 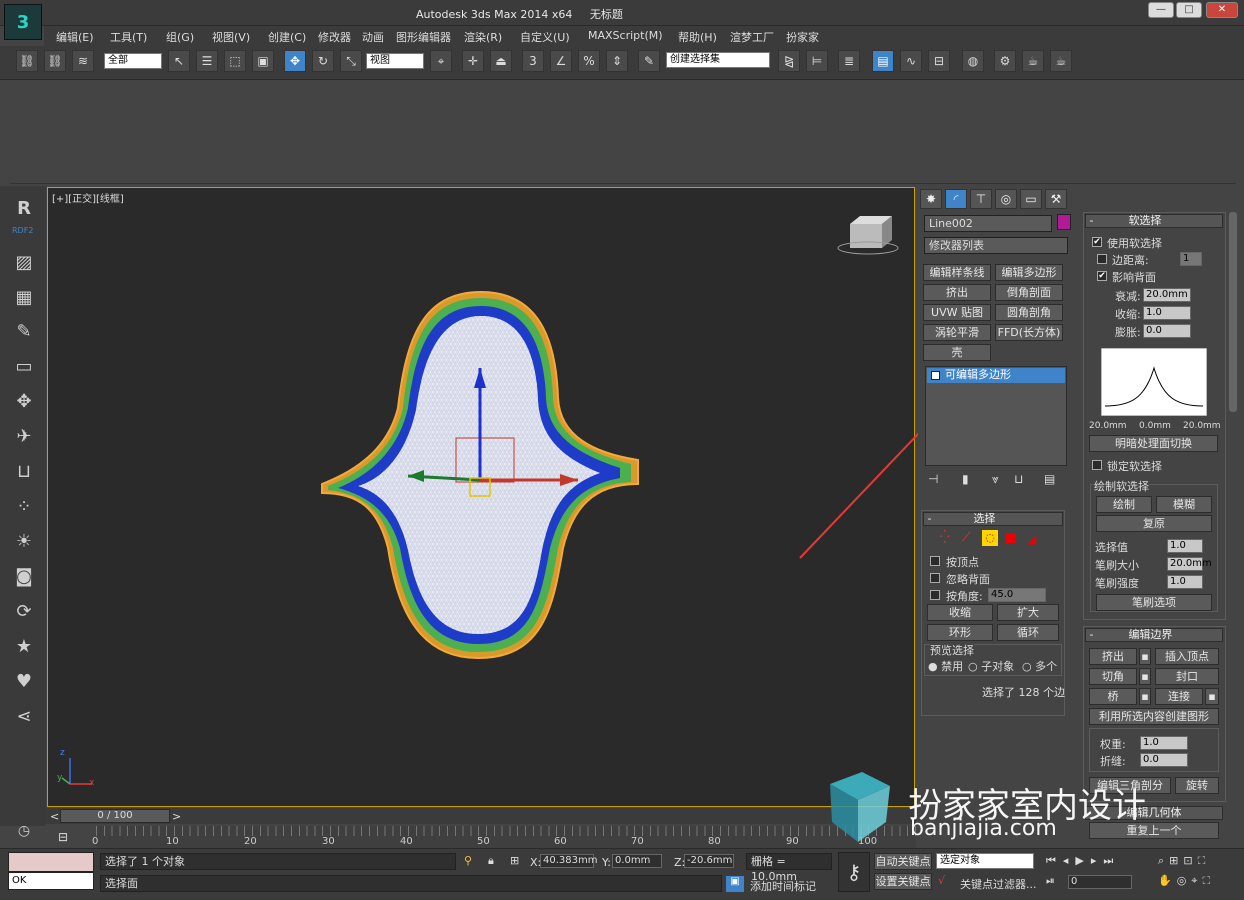 I want to click on utilities-tab-icon: ⚒, so click(x=1056, y=199).